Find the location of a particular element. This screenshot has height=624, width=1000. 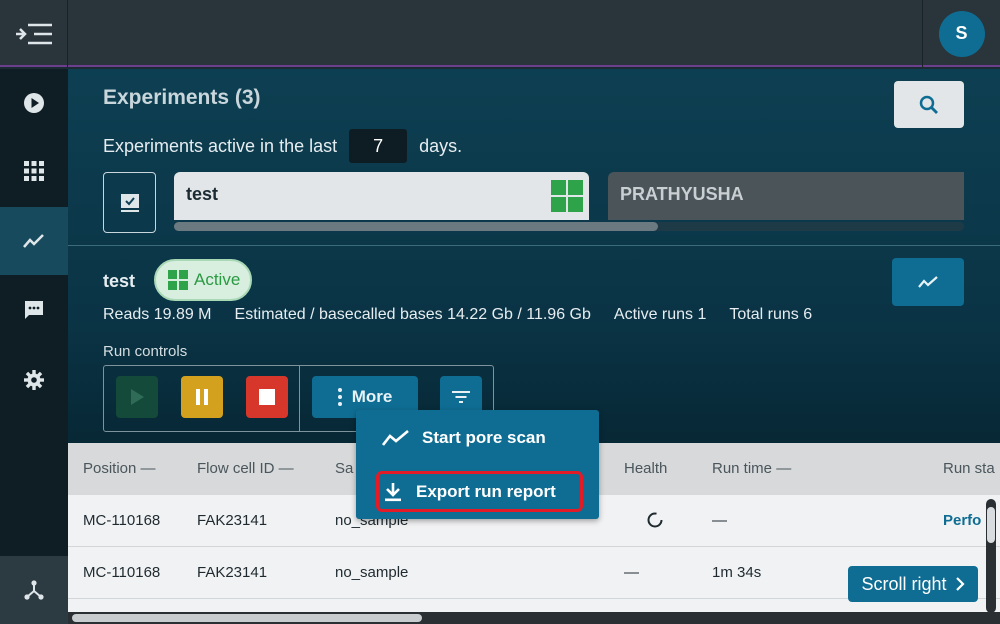

gear-icon is located at coordinates (34, 380).